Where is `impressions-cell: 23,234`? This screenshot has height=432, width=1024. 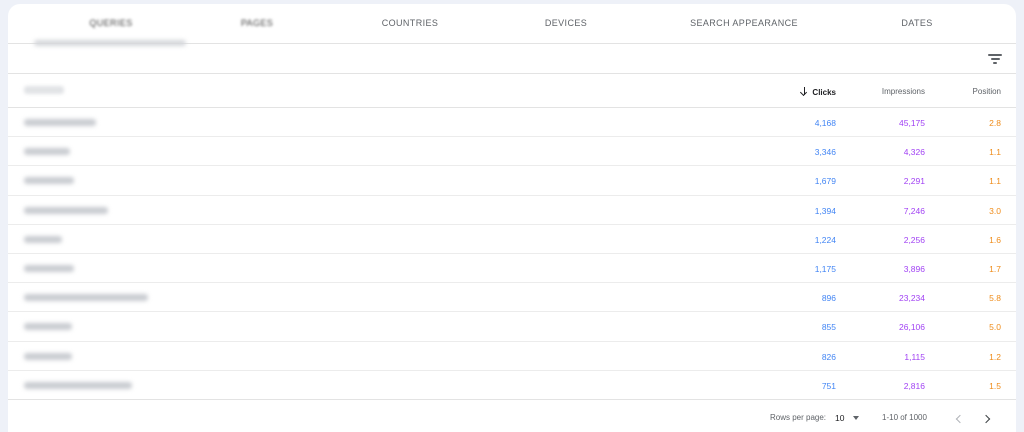 impressions-cell: 23,234 is located at coordinates (912, 298).